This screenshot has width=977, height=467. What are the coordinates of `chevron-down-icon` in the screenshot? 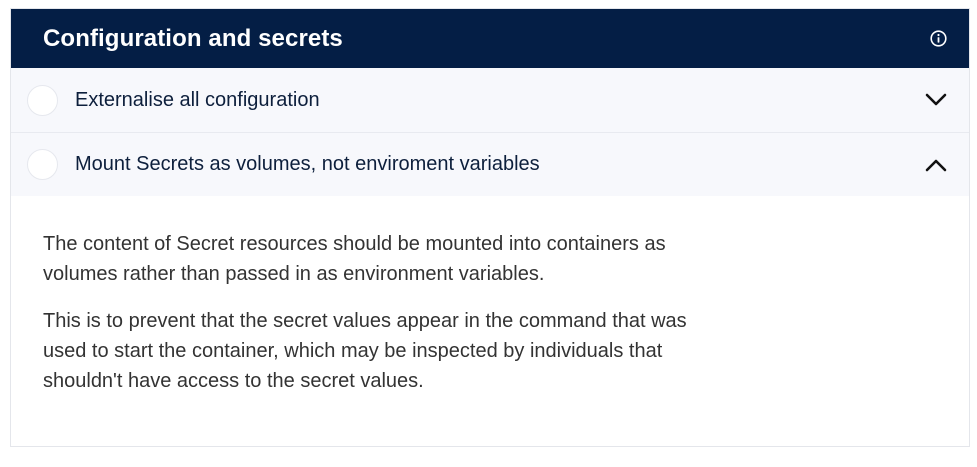 It's located at (936, 100).